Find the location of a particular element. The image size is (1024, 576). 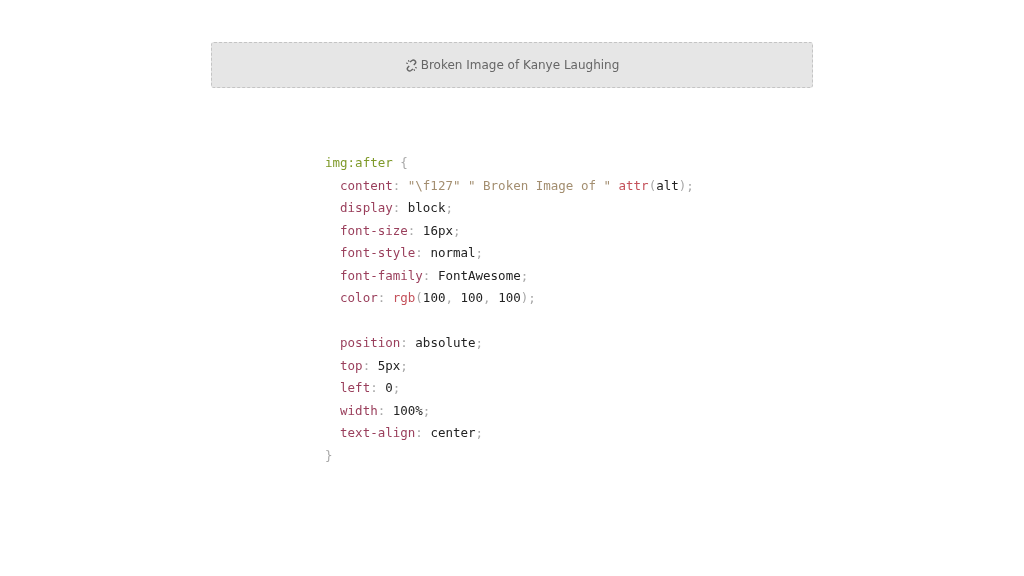

code-line: top: 5px; is located at coordinates (373, 365).